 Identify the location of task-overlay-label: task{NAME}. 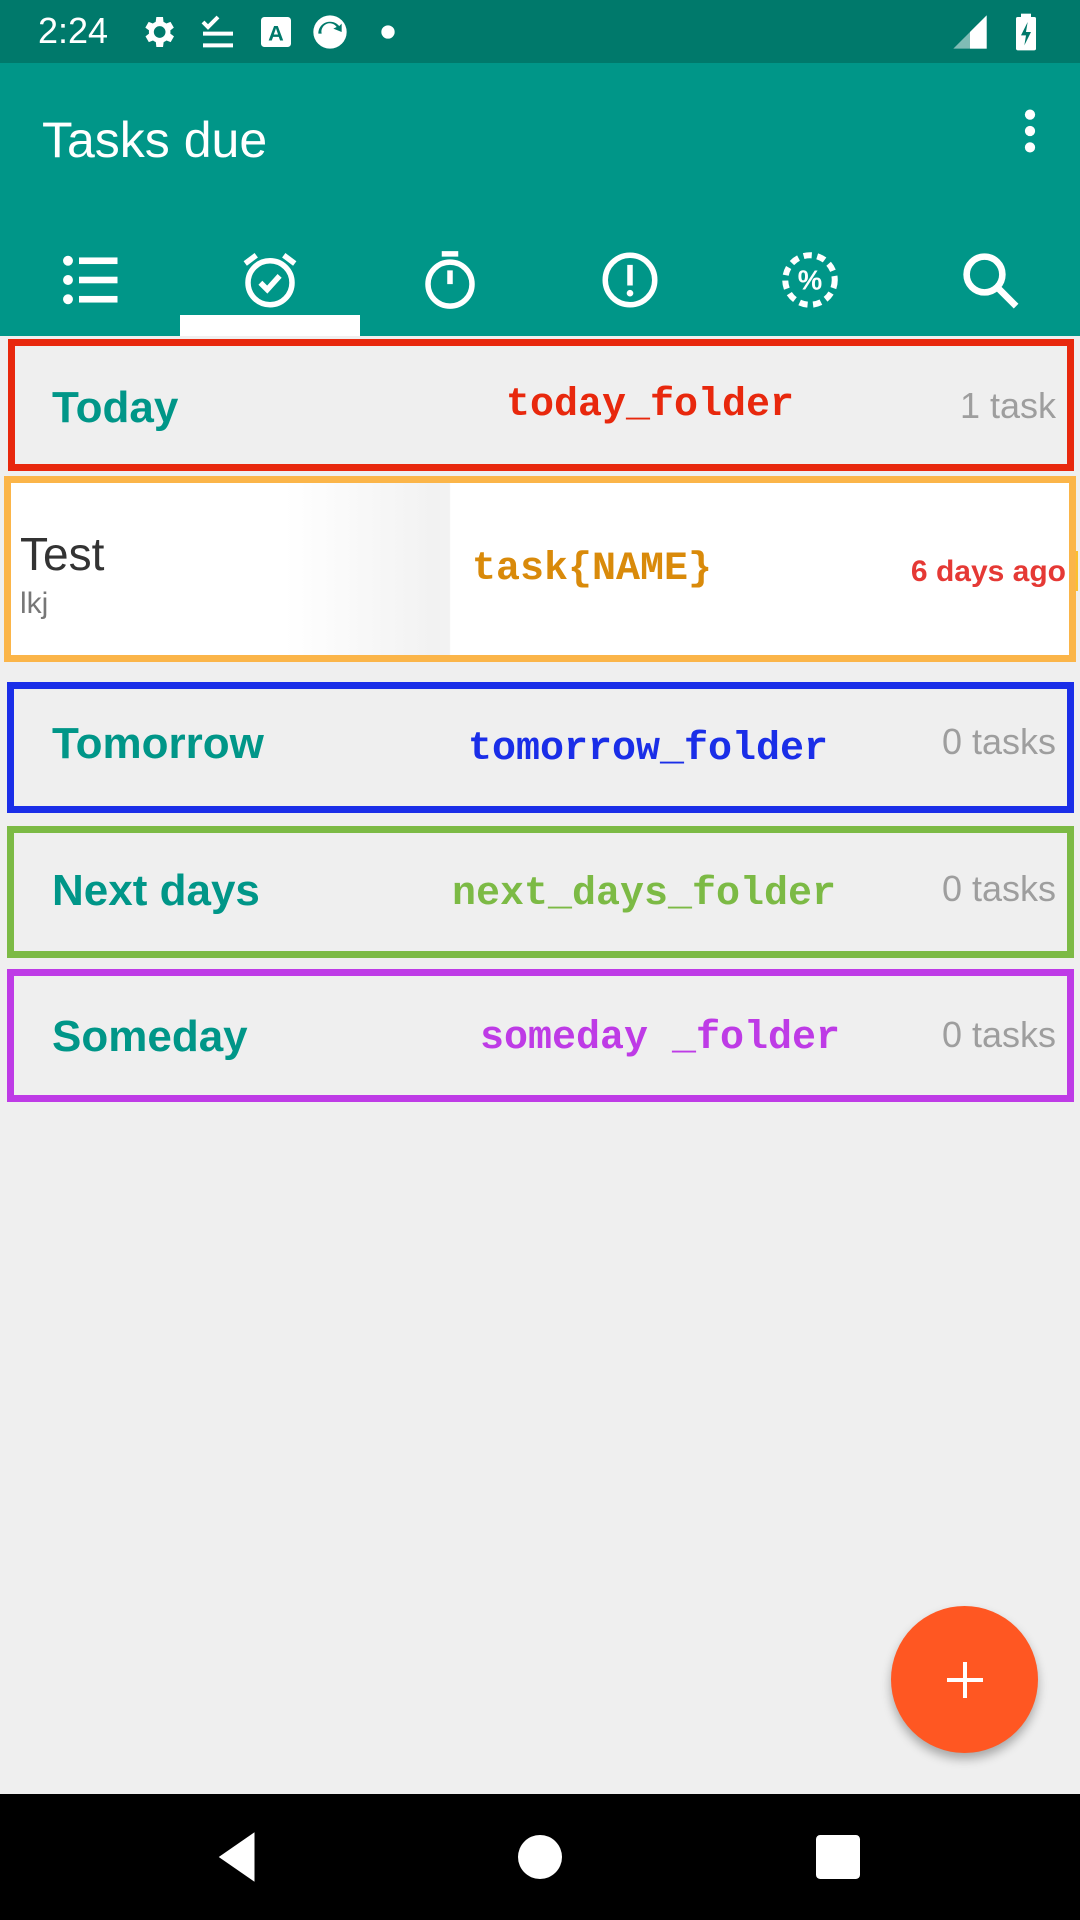
(592, 569).